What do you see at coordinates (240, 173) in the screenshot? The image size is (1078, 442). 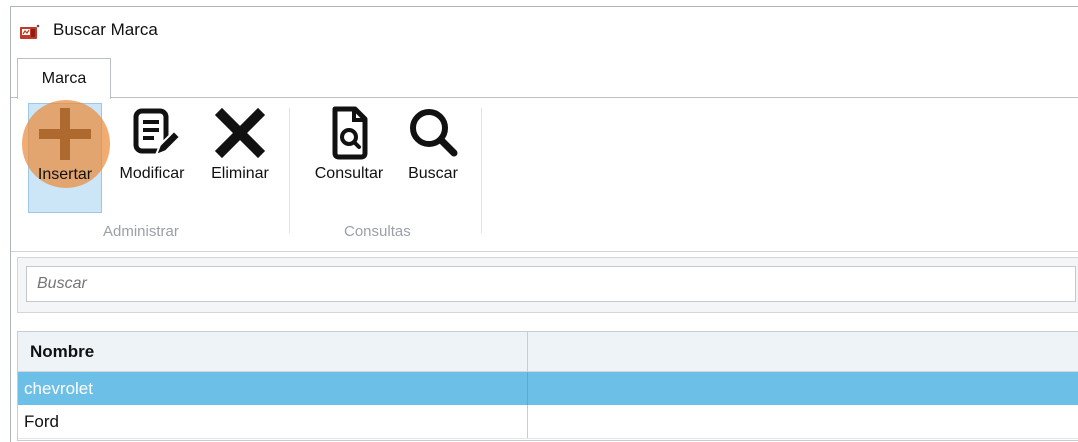 I see `eliminar-label: Eliminar` at bounding box center [240, 173].